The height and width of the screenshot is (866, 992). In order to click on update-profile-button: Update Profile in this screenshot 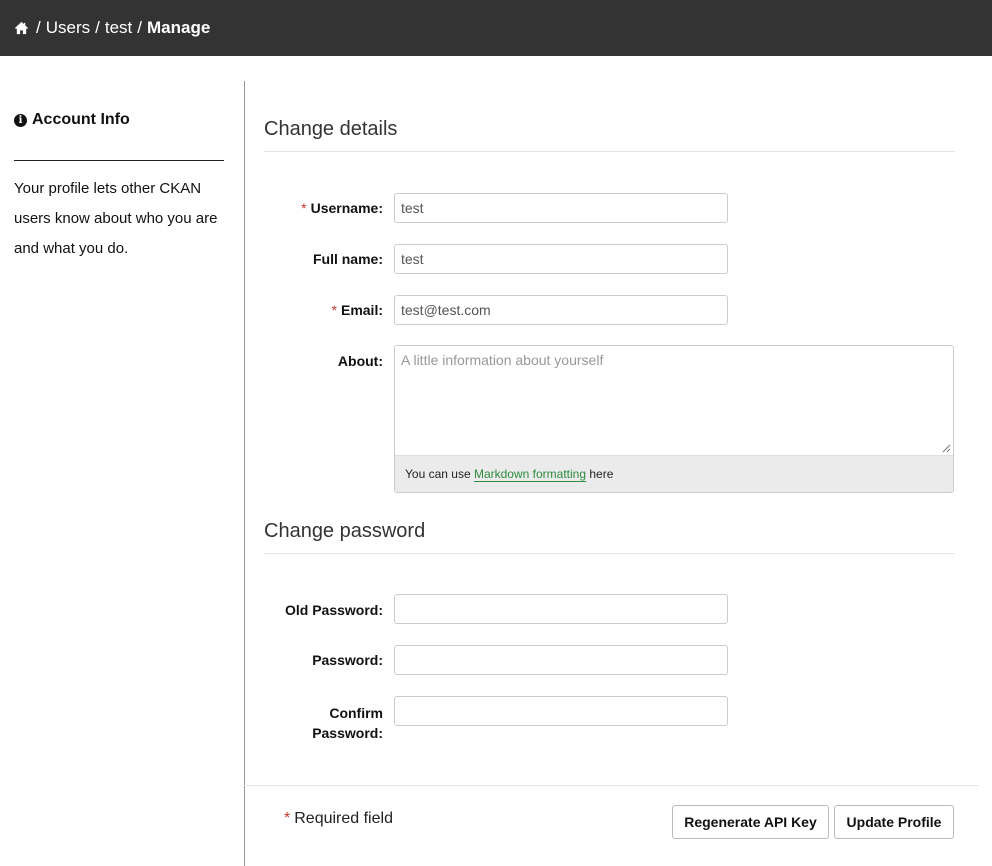, I will do `click(894, 822)`.